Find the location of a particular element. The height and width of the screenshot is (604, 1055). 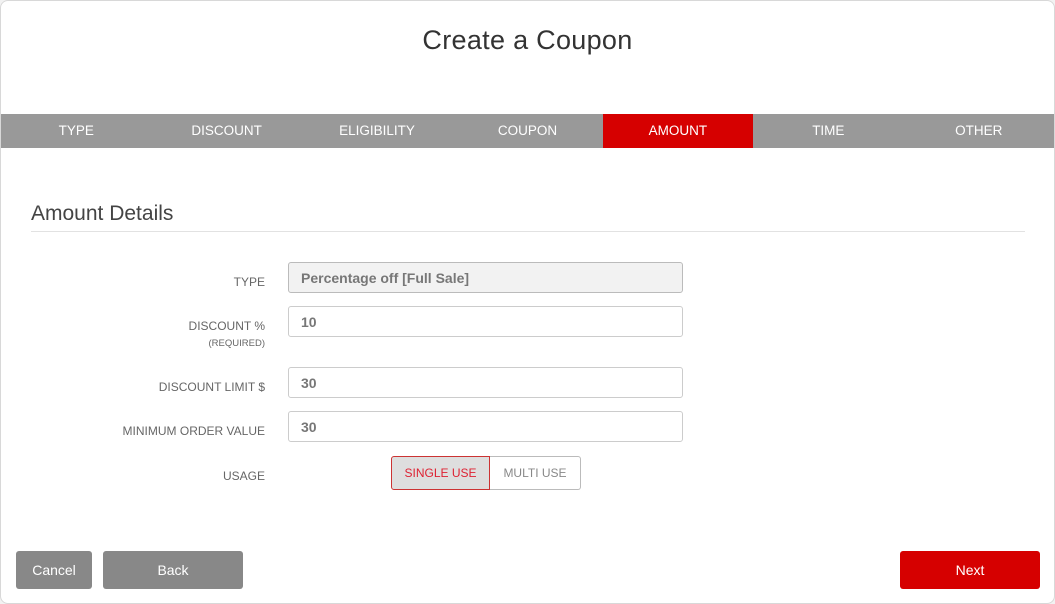

section-divider is located at coordinates (528, 231).